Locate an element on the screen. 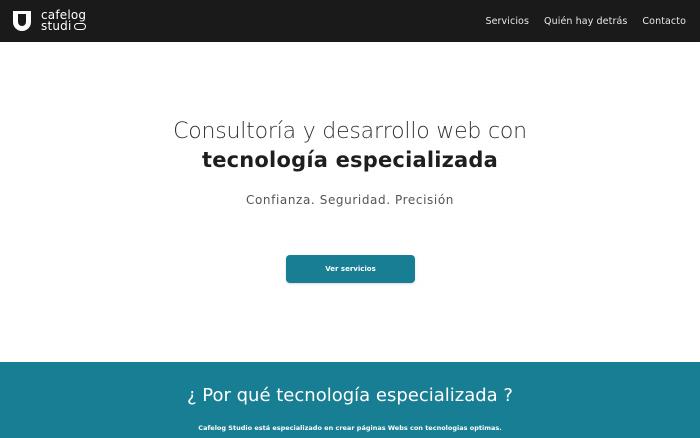 This screenshot has height=438, width=700. brand-name-line2: studi is located at coordinates (63, 26).